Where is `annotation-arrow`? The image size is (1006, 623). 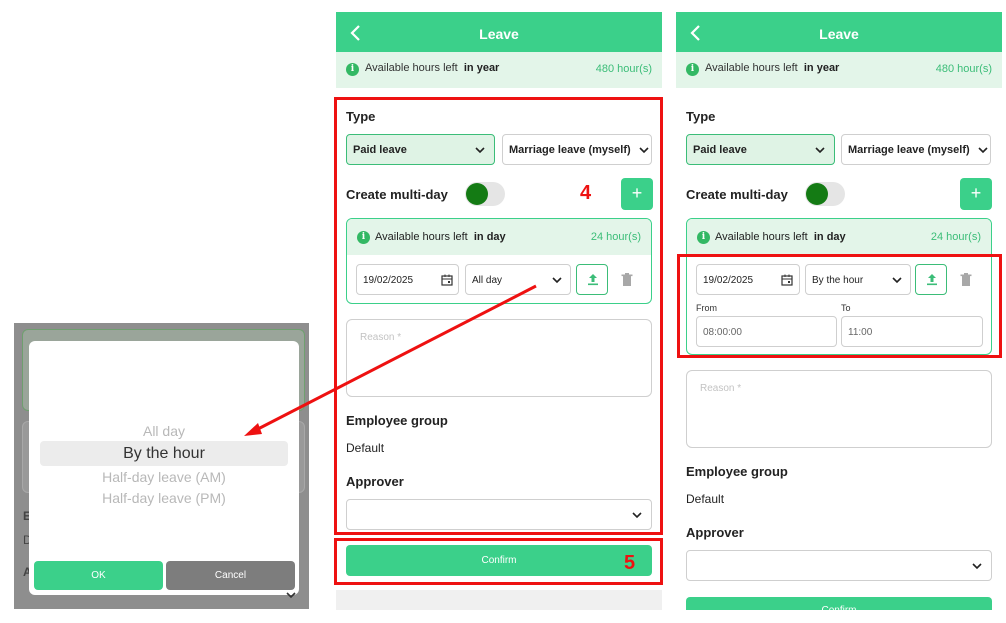
annotation-arrow is located at coordinates (390, 360).